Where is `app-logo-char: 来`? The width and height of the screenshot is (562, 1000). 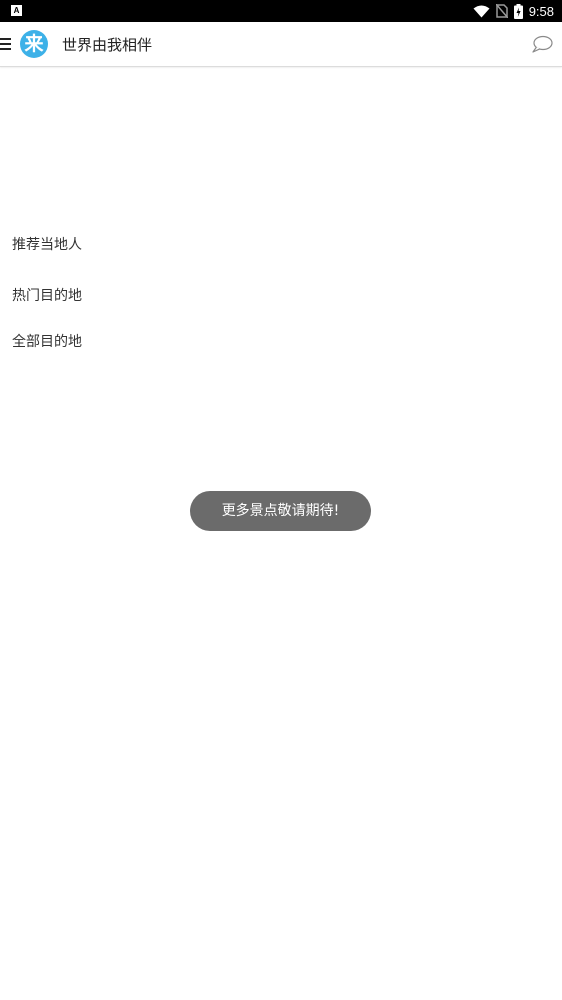
app-logo-char: 来 is located at coordinates (34, 44).